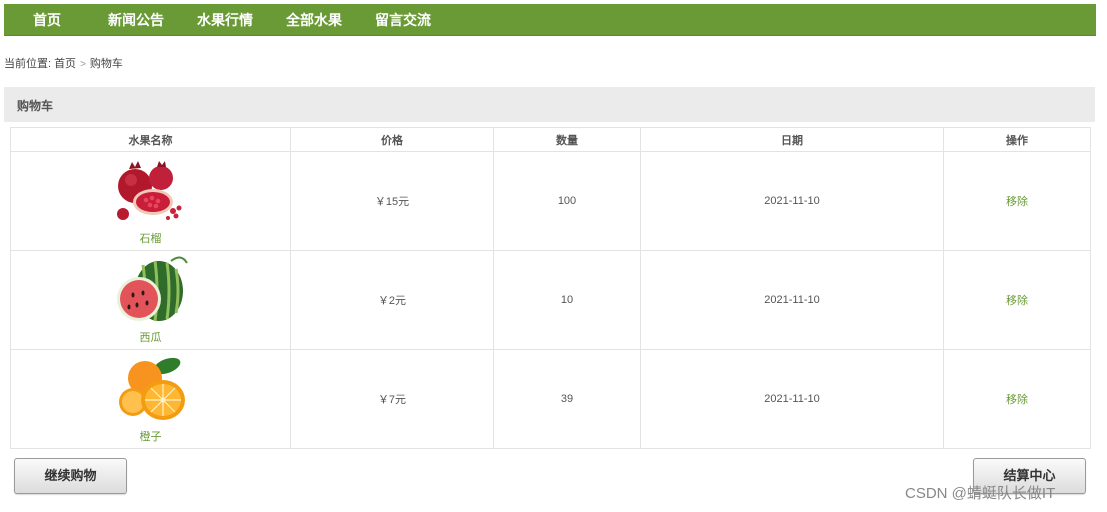 Image resolution: width=1107 pixels, height=512 pixels. What do you see at coordinates (225, 20) in the screenshot?
I see `nav-item-market: 水果行情` at bounding box center [225, 20].